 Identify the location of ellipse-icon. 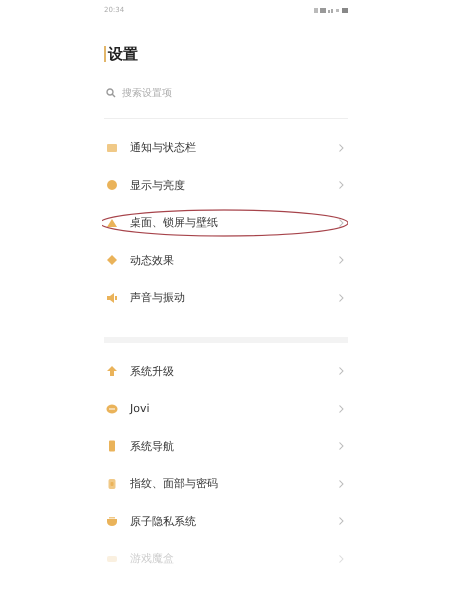
(112, 408).